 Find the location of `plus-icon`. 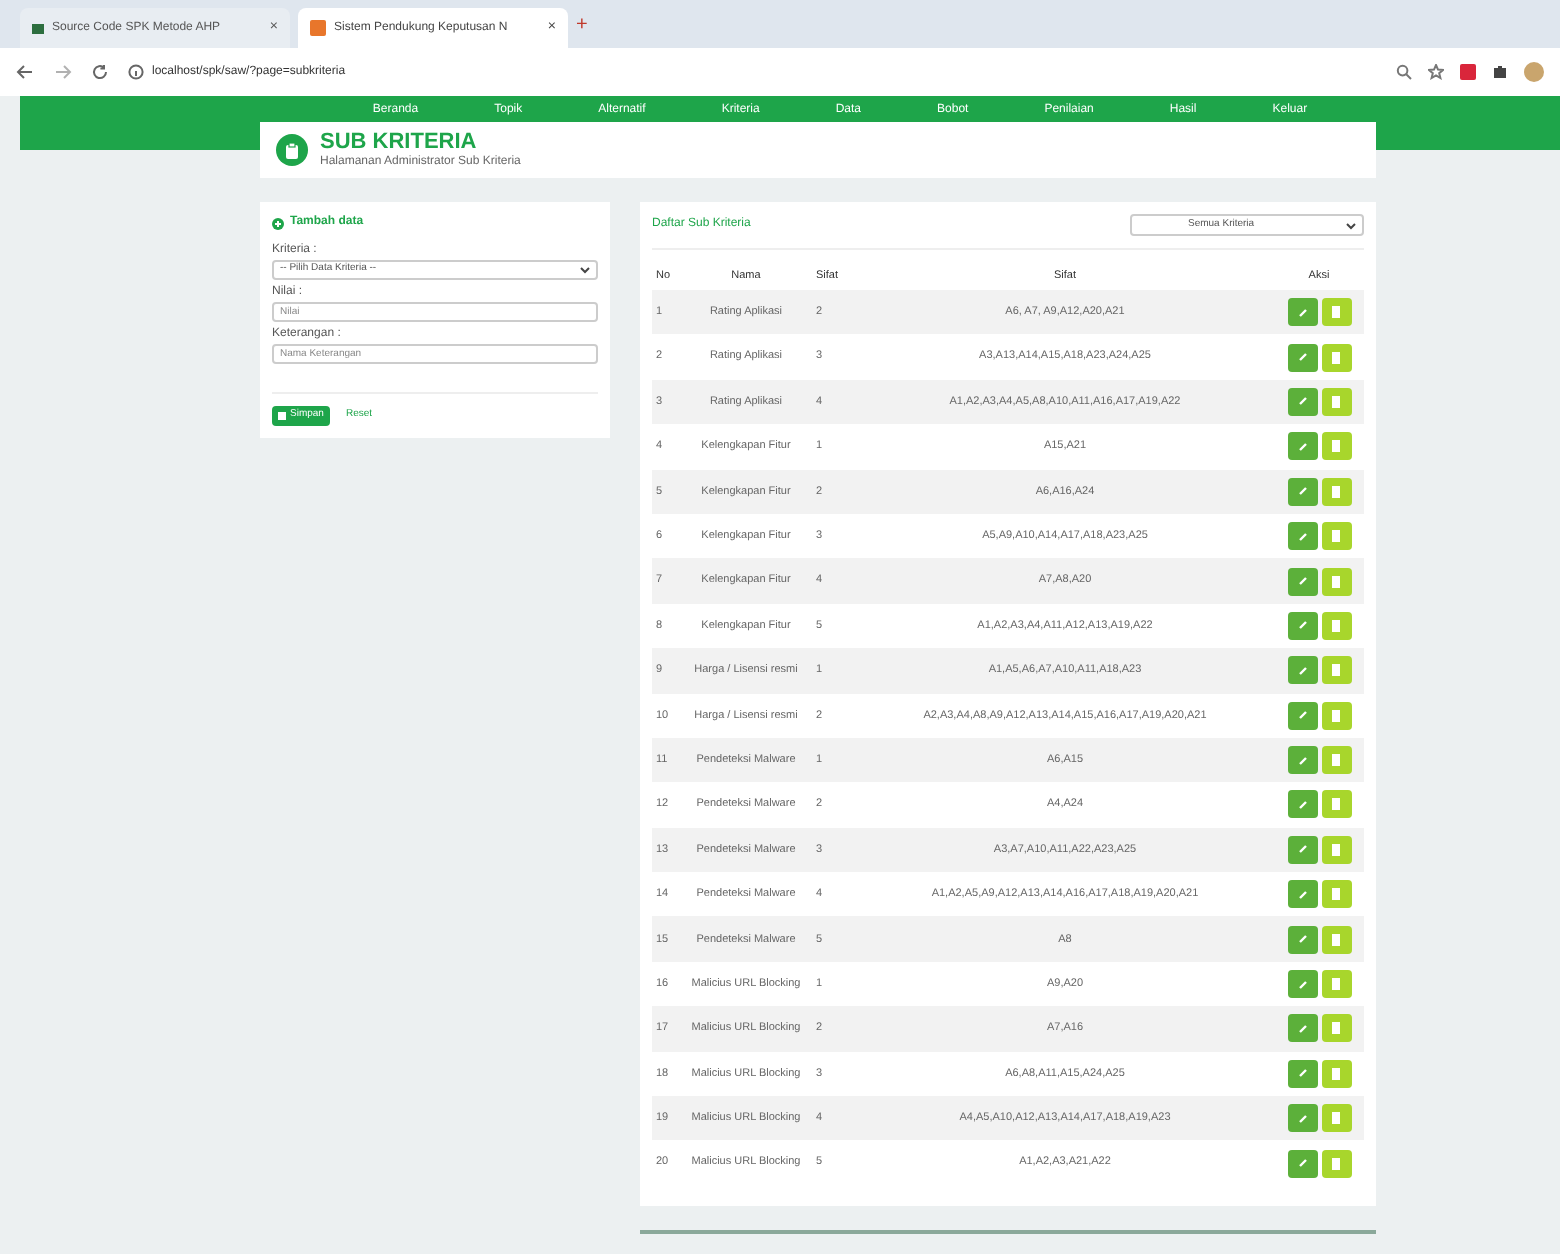

plus-icon is located at coordinates (278, 223).